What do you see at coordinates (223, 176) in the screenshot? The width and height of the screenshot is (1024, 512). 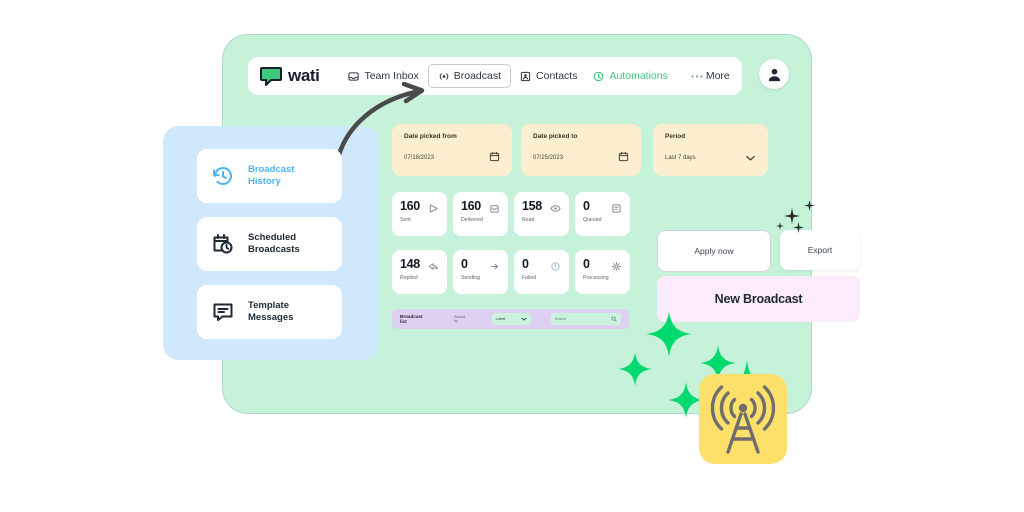 I see `history-clock-icon` at bounding box center [223, 176].